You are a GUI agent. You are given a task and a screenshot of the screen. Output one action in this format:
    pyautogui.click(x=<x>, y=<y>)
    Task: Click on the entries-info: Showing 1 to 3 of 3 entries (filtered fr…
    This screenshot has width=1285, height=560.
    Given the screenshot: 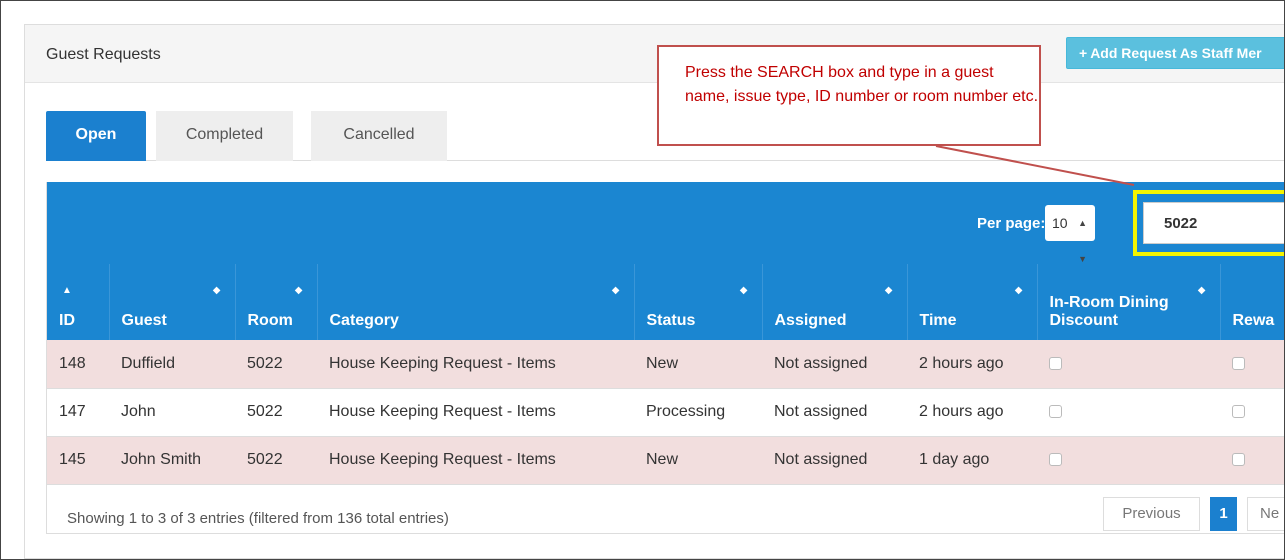 What is the action you would take?
    pyautogui.click(x=258, y=518)
    